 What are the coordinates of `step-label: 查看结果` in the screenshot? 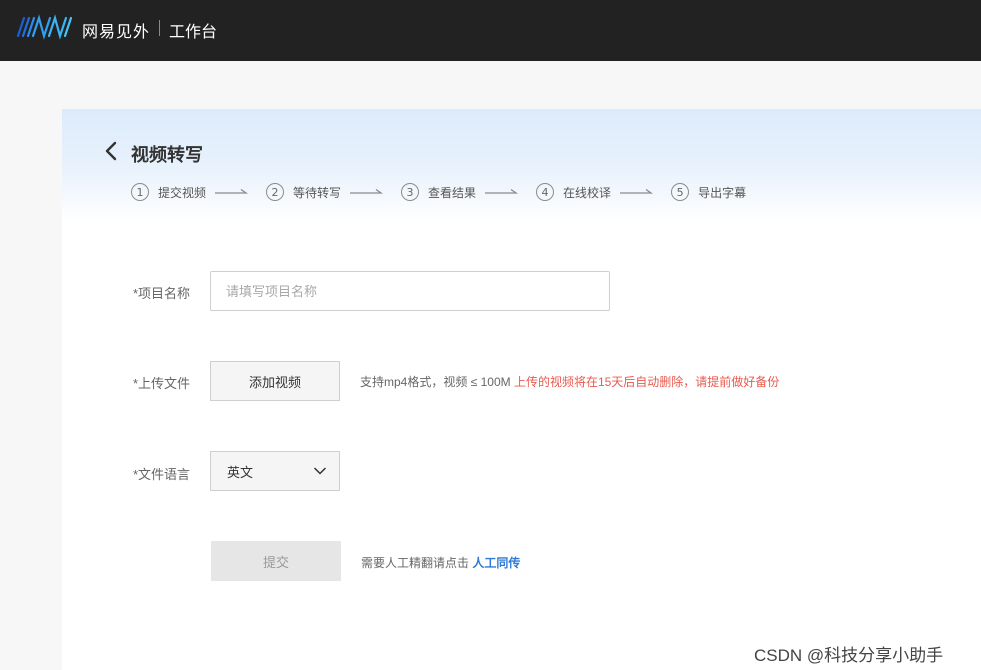 It's located at (452, 192).